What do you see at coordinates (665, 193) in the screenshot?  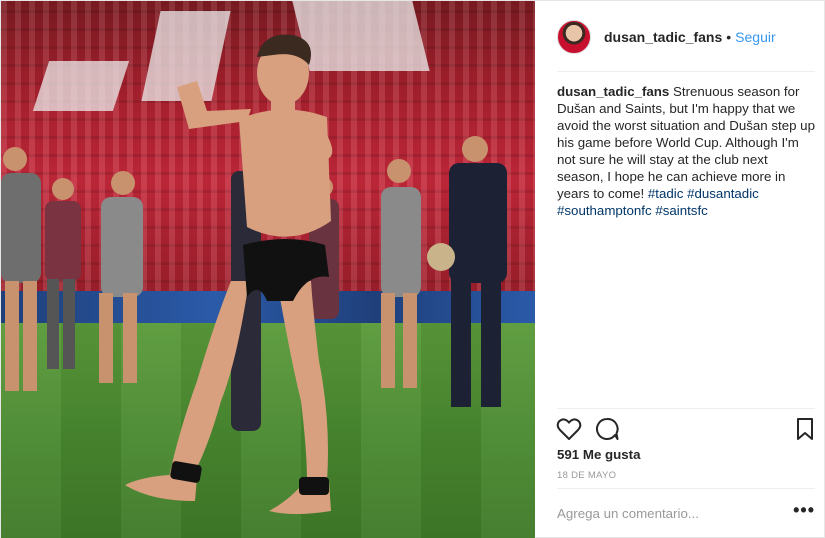 I see `hashtag-link: #tadic` at bounding box center [665, 193].